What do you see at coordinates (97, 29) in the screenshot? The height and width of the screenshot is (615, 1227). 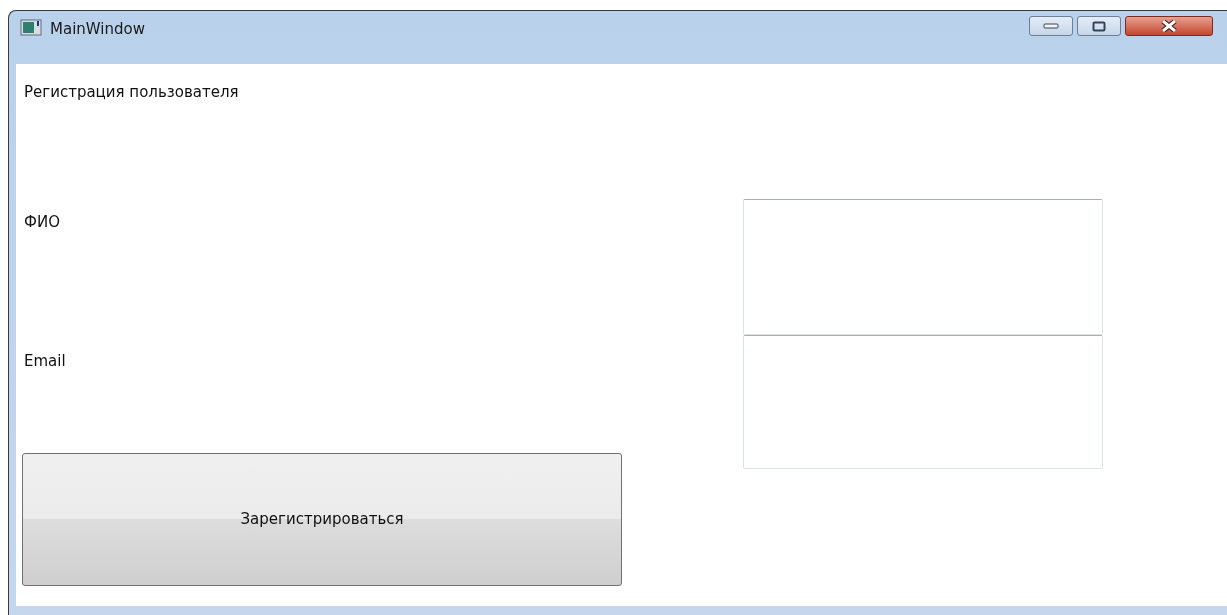 I see `window-title: MainWindow` at bounding box center [97, 29].